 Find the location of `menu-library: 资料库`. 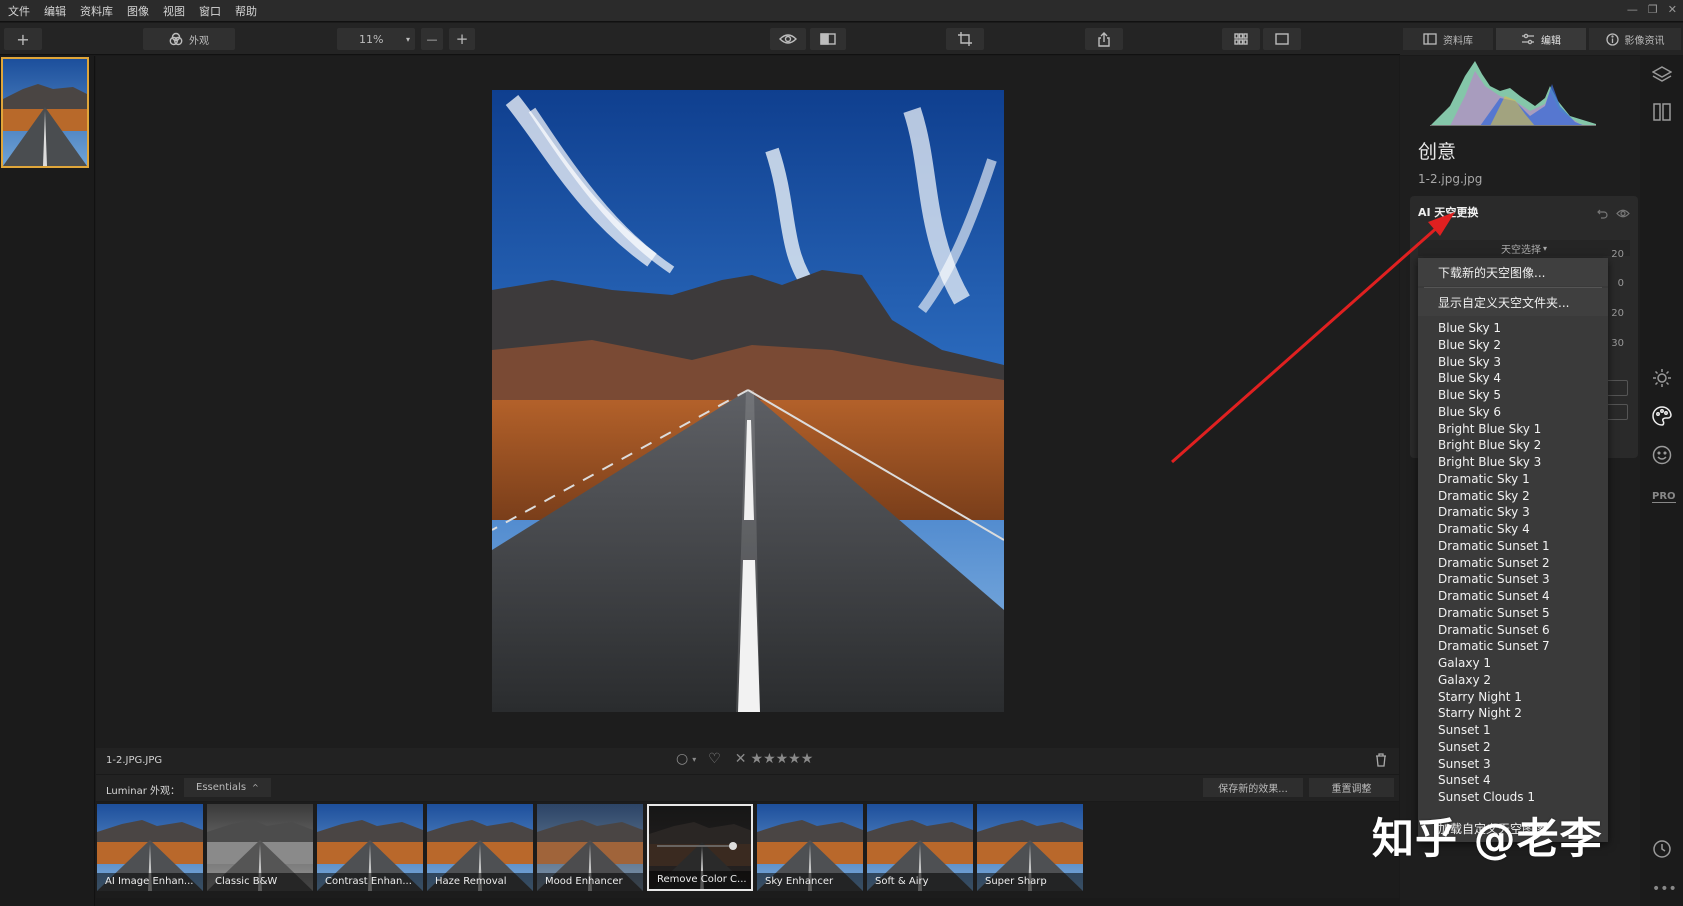

menu-library: 资料库 is located at coordinates (96, 11).